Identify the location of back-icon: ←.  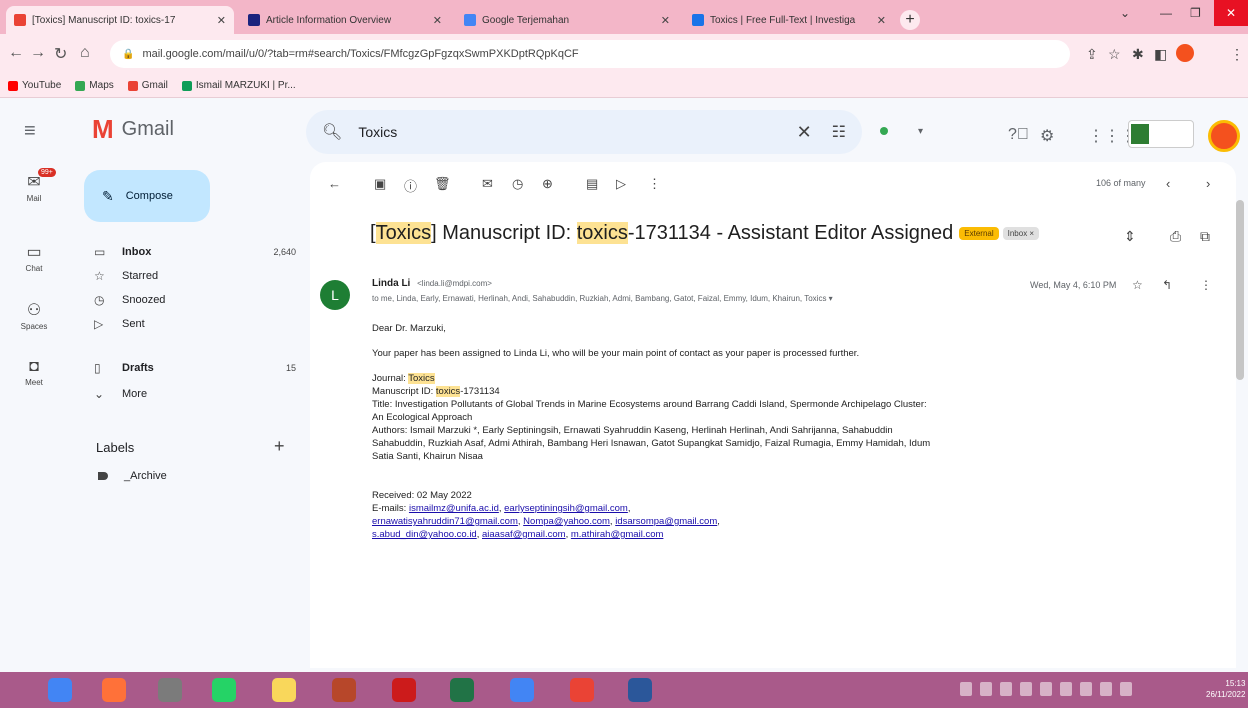
(16, 53).